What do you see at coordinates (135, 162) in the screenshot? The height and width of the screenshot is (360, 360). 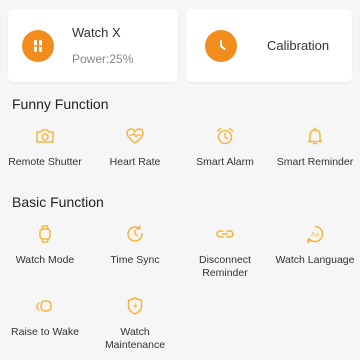 I see `heart-rate-label: Heart Rate` at bounding box center [135, 162].